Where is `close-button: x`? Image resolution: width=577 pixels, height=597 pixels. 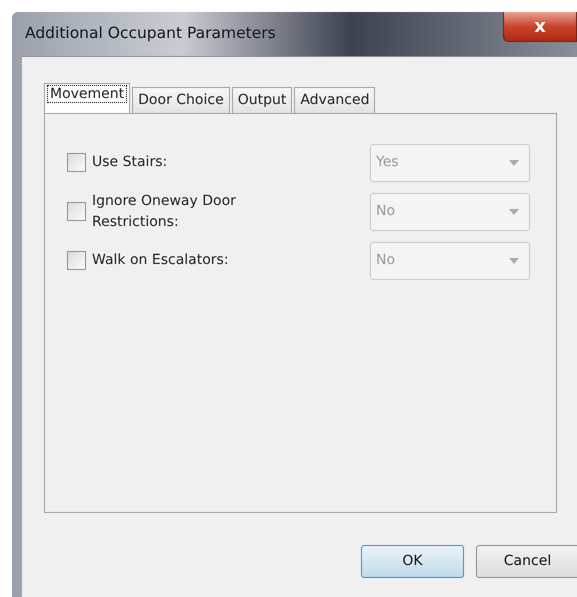 close-button: x is located at coordinates (540, 27).